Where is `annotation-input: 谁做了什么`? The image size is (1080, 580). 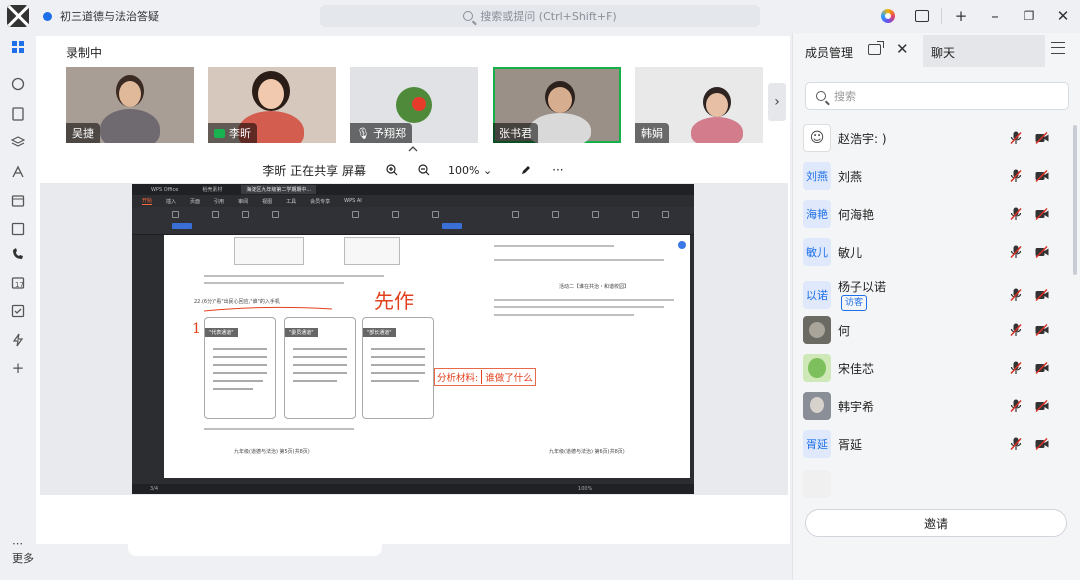 annotation-input: 谁做了什么 is located at coordinates (507, 377).